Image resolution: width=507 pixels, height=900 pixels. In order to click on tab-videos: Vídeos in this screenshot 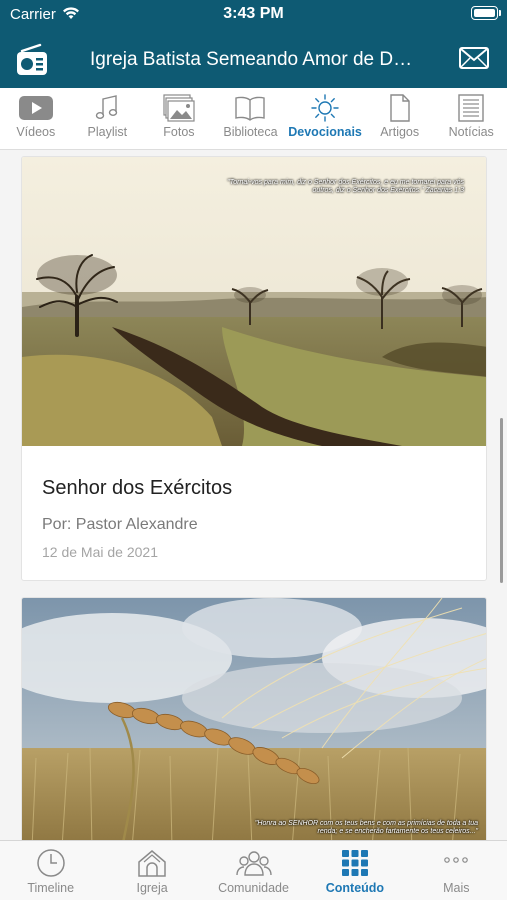, I will do `click(36, 118)`.